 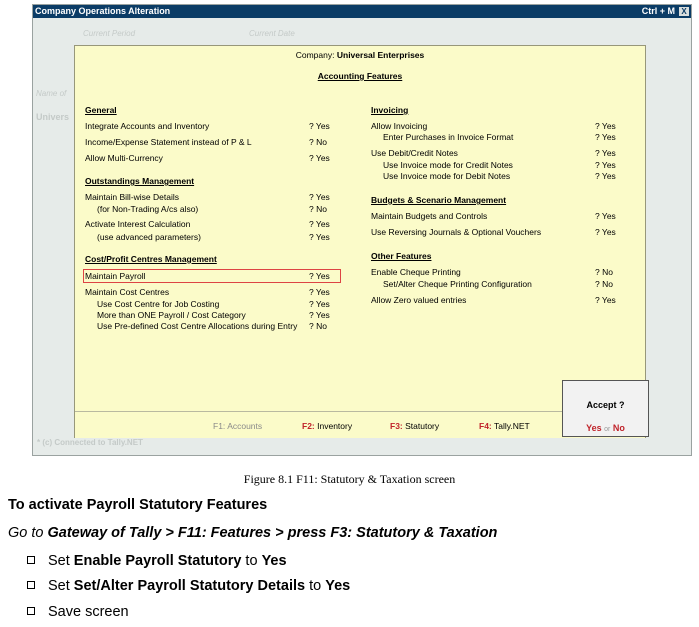 What do you see at coordinates (109, 33) in the screenshot?
I see `ghost-current-period: Current Period` at bounding box center [109, 33].